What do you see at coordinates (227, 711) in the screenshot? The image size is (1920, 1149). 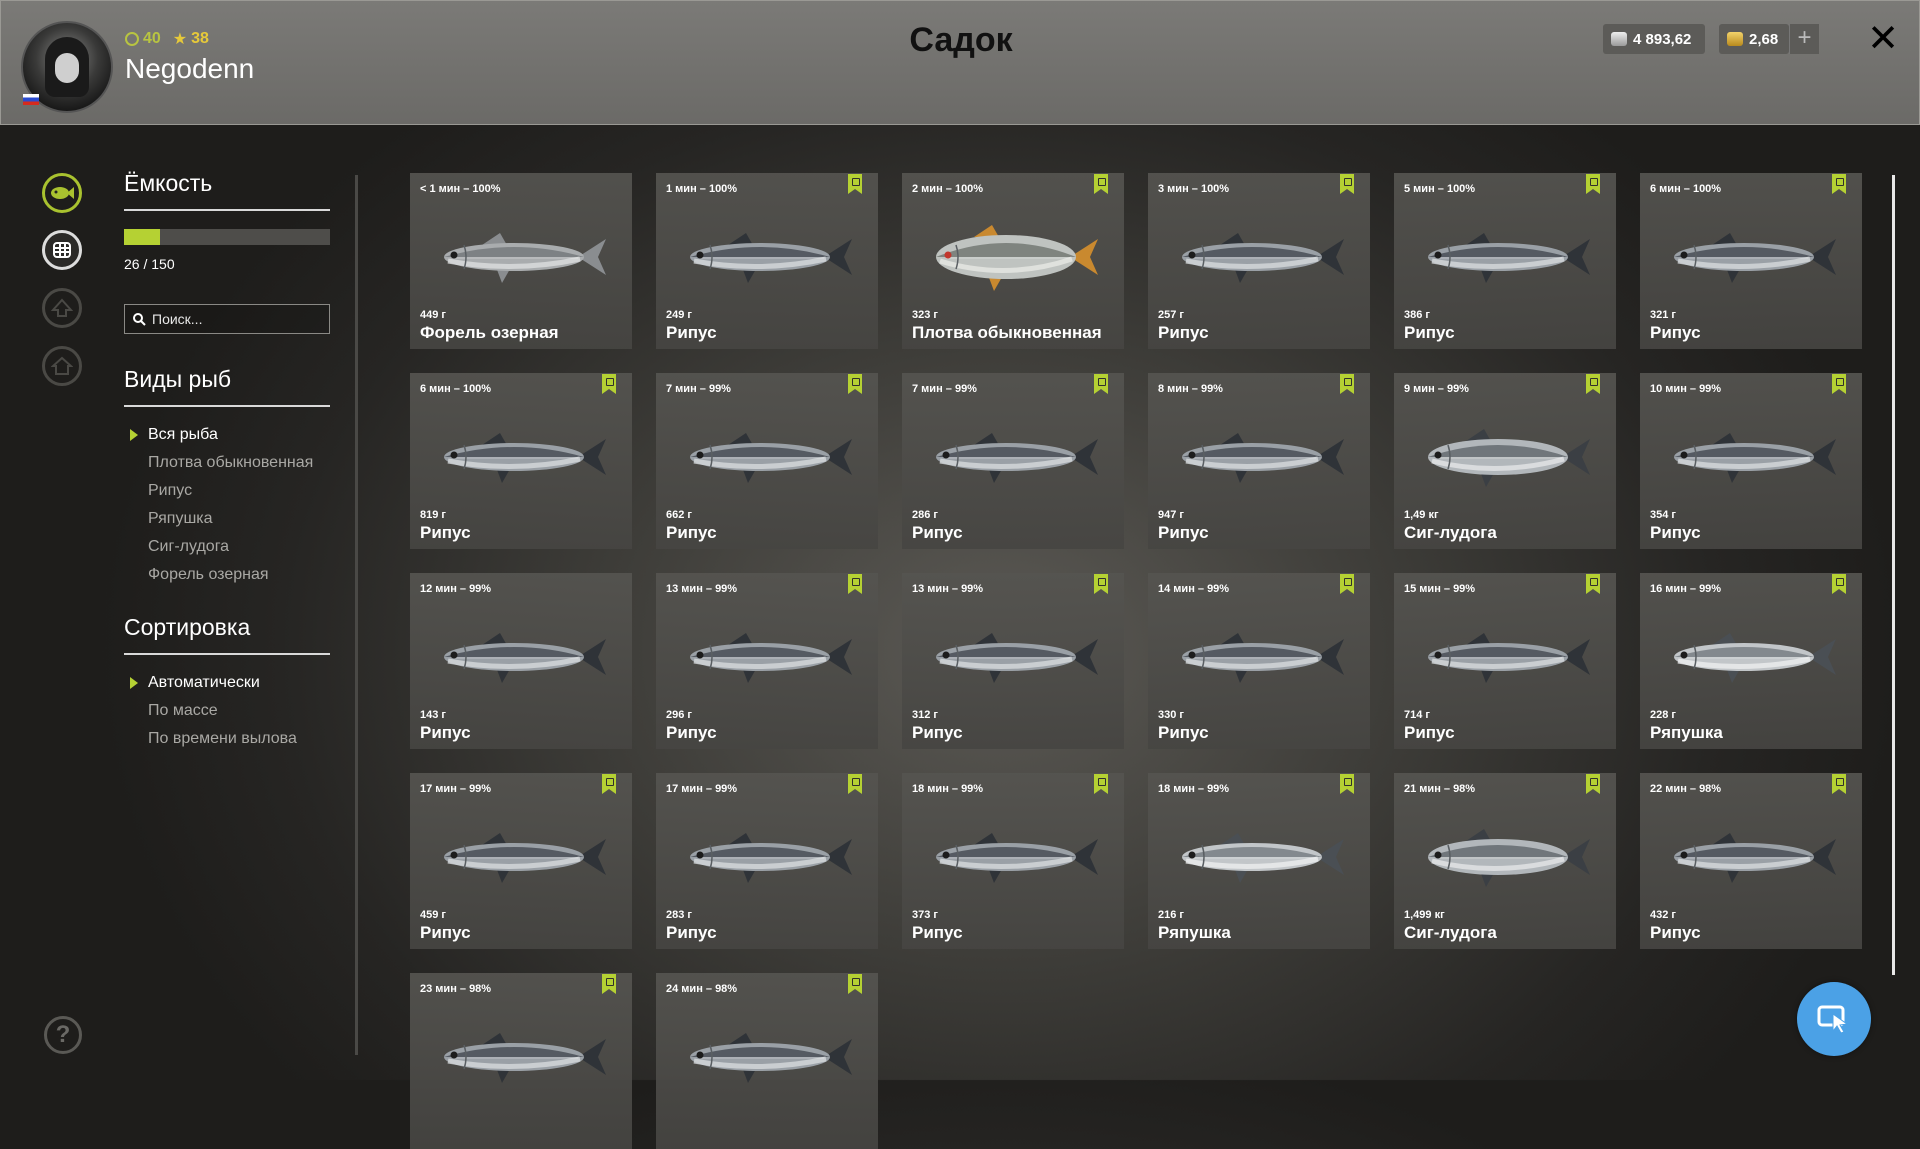 I see `sort-option: По массе` at bounding box center [227, 711].